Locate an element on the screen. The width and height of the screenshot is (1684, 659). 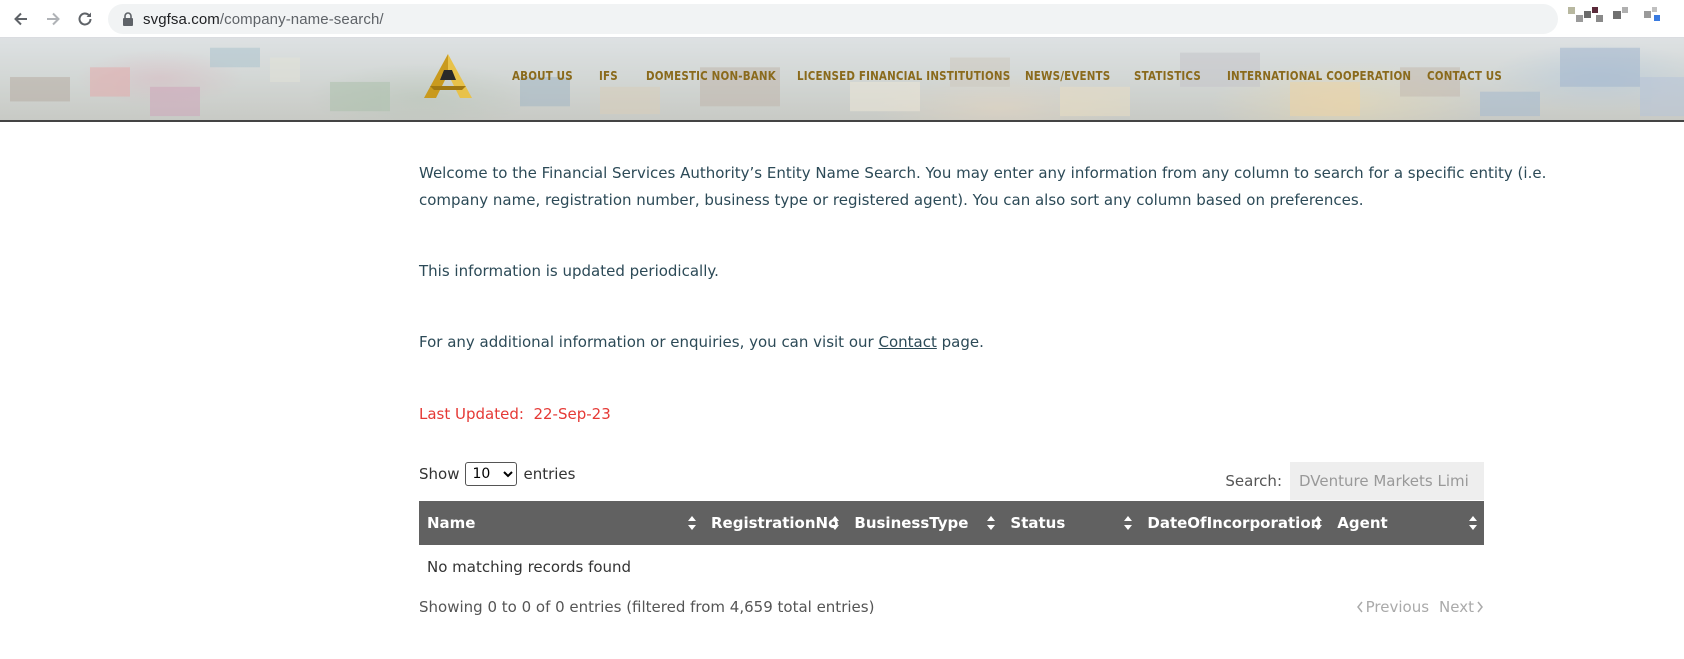
last-updated-value: 22-Sep-23 is located at coordinates (572, 414).